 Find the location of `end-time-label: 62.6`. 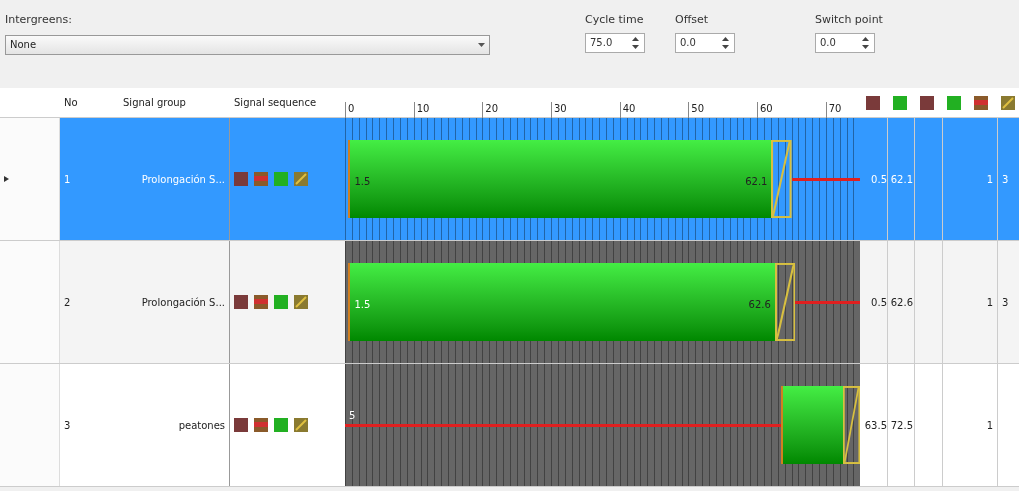

end-time-label: 62.6 is located at coordinates (759, 305).